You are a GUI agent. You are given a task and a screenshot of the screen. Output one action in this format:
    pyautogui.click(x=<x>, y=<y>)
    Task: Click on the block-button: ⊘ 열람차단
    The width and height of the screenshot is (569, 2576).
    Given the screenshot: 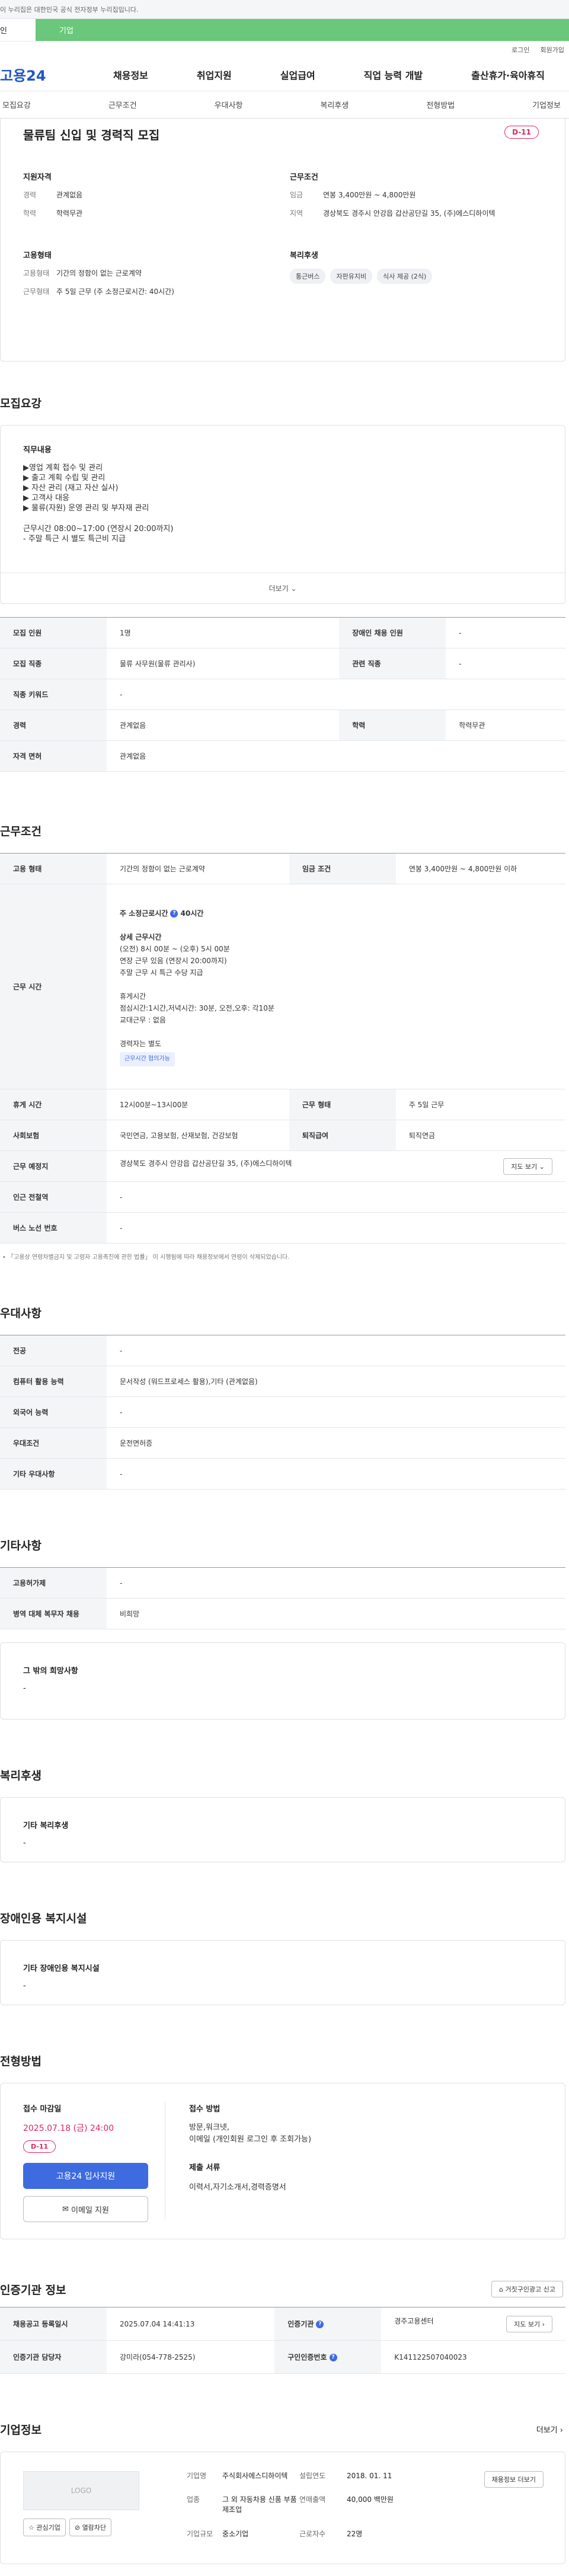 What is the action you would take?
    pyautogui.click(x=90, y=2527)
    